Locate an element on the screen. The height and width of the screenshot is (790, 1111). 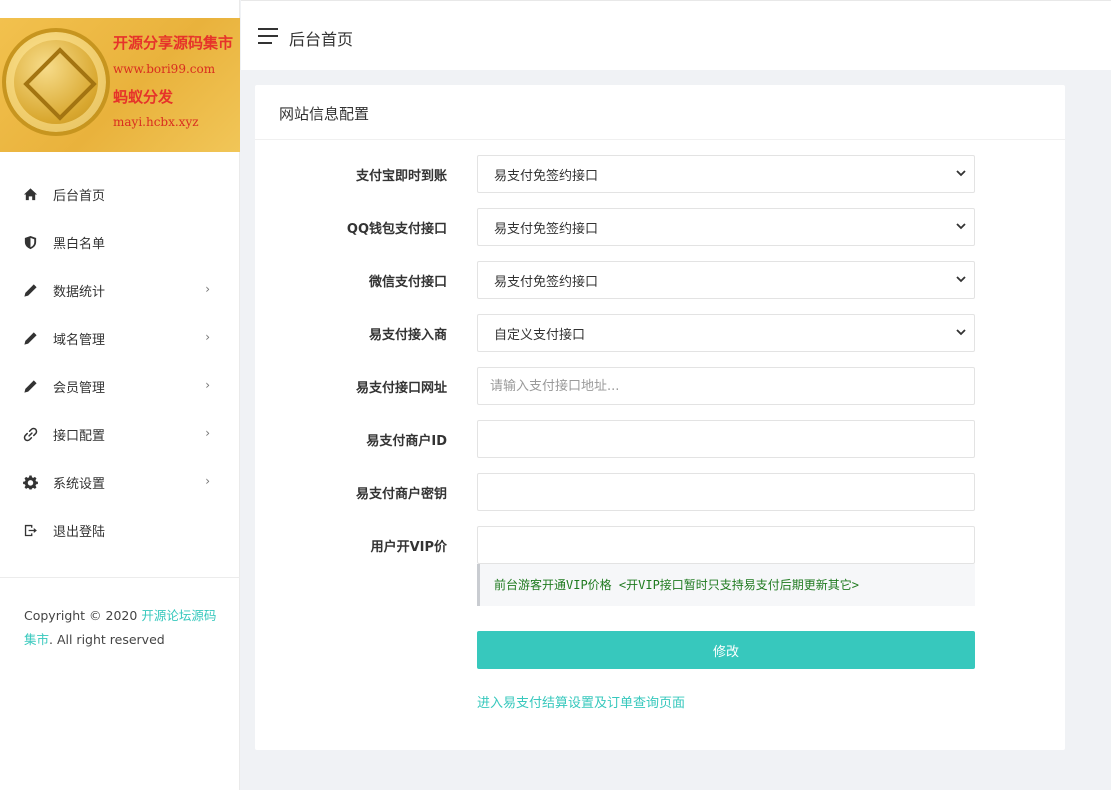
logout-icon is located at coordinates (30, 530).